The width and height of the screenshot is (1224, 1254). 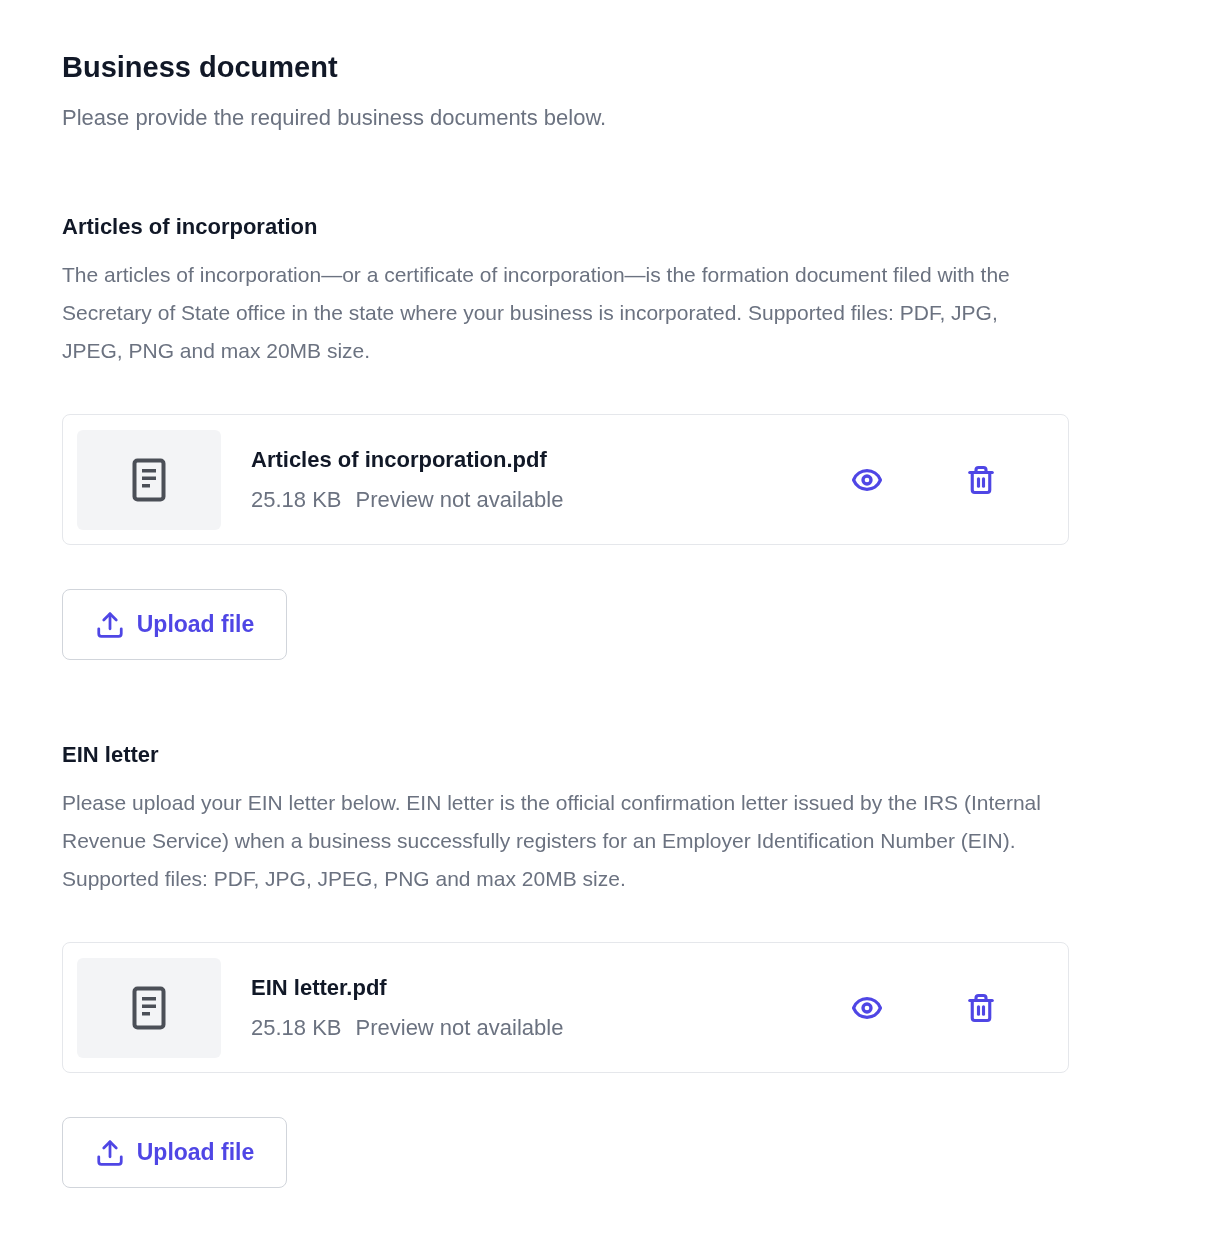 I want to click on section-description: Please upload your EIN letter below. EIN letter is the official confirmation letter issued by the IRS (Internal Revenue Service) when a business successfully registers for an Employer Identification Number (EIN). Supported files: PDF, JPG, JPEG, PNG and max 20MB size., so click(x=552, y=841).